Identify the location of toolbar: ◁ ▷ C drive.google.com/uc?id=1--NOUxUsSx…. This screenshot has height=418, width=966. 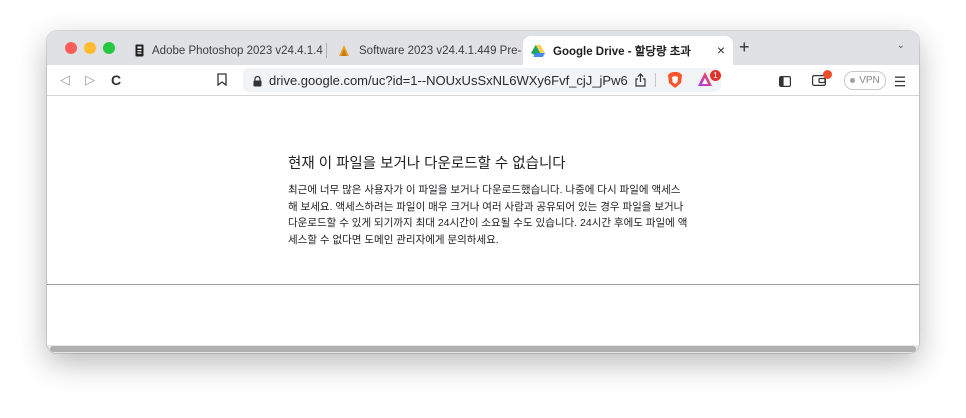
(483, 80).